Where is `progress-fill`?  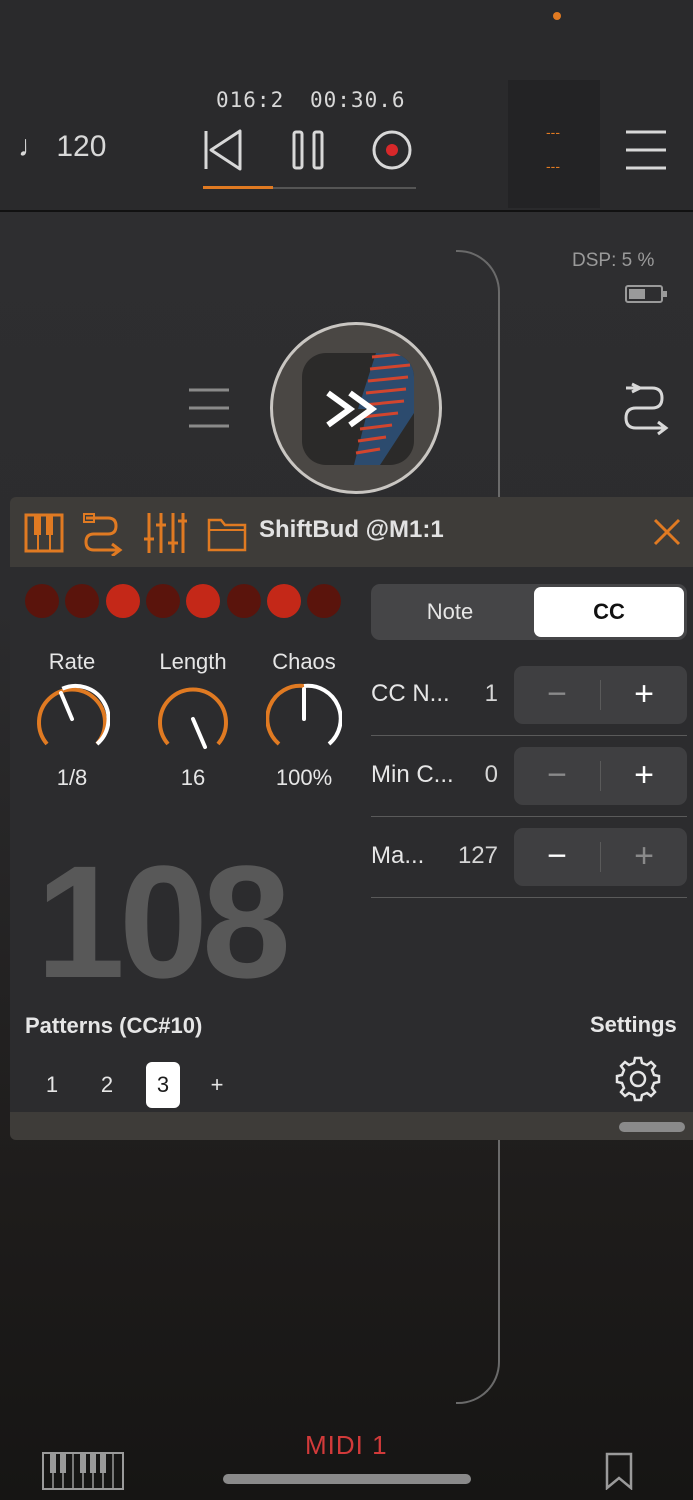
progress-fill is located at coordinates (238, 187).